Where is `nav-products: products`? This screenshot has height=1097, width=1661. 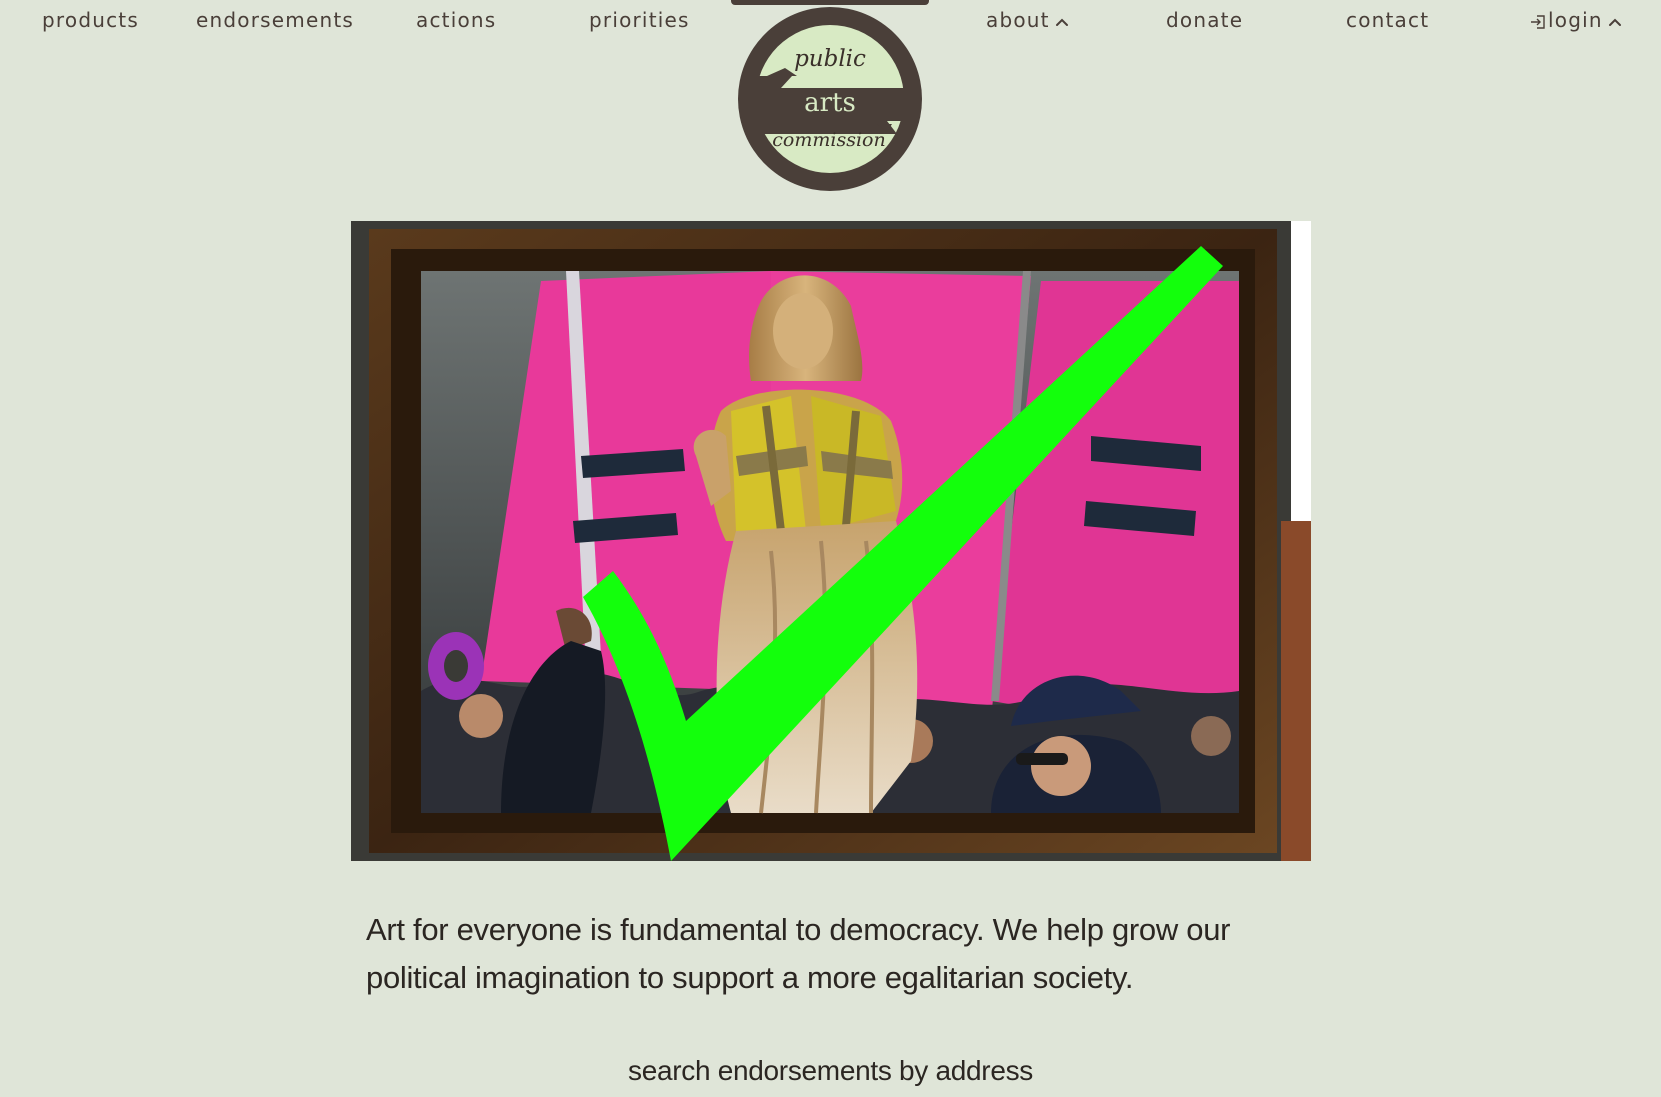 nav-products: products is located at coordinates (90, 20).